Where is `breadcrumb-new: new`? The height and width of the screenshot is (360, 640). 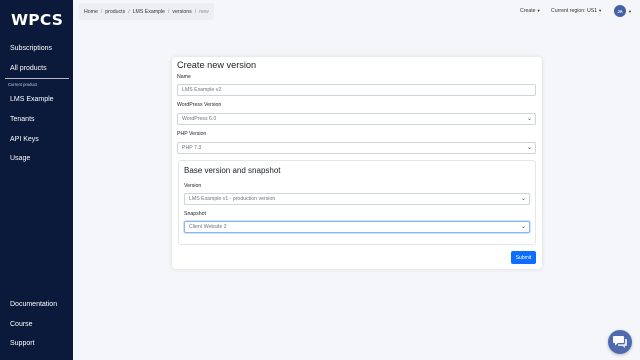 breadcrumb-new: new is located at coordinates (204, 11).